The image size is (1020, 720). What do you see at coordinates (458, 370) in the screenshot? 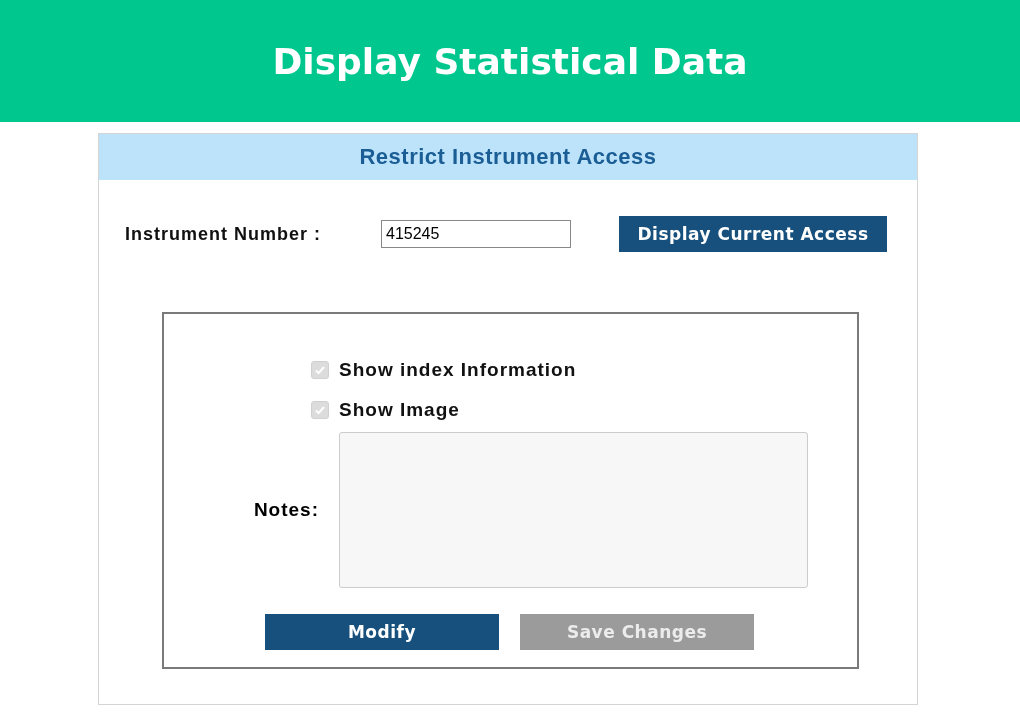
I see `checkbox-label: Show index Information` at bounding box center [458, 370].